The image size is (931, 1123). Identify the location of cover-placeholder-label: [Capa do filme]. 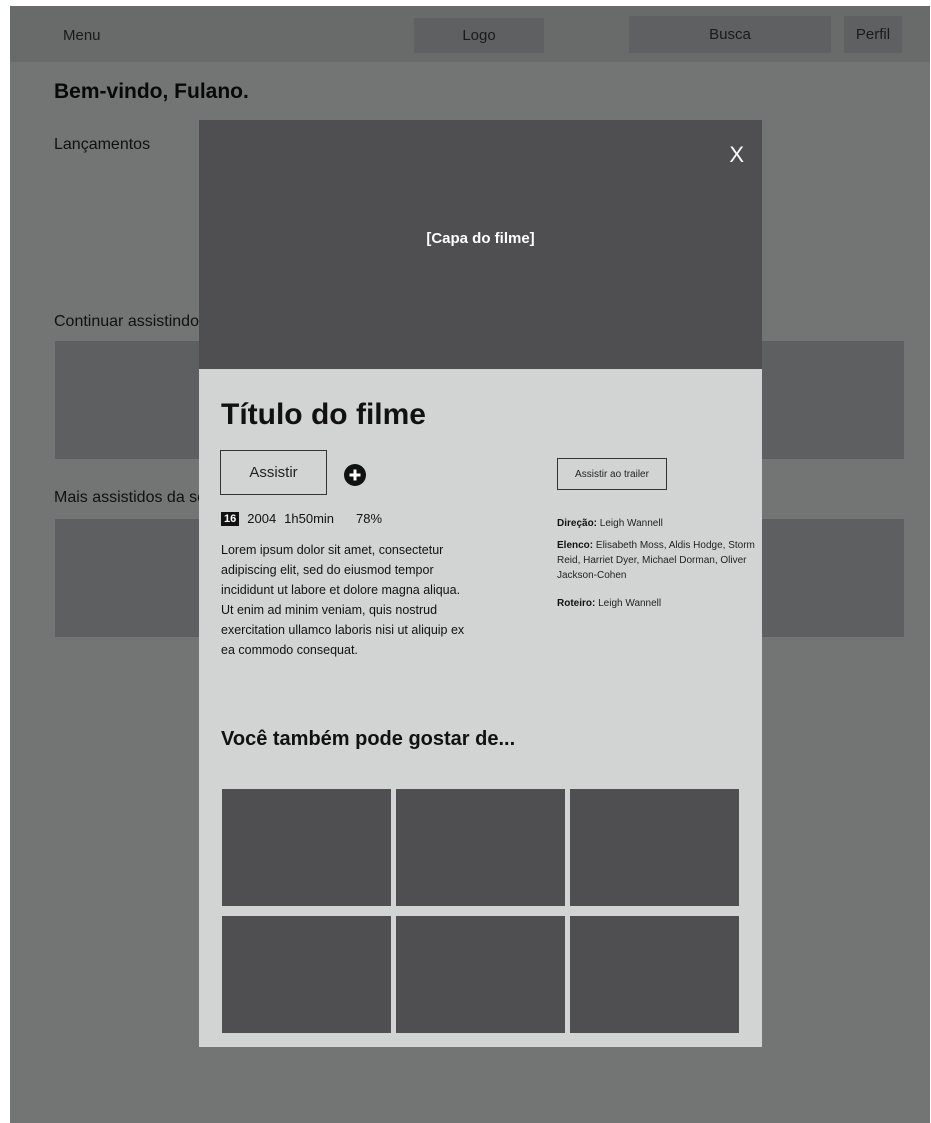
(480, 238).